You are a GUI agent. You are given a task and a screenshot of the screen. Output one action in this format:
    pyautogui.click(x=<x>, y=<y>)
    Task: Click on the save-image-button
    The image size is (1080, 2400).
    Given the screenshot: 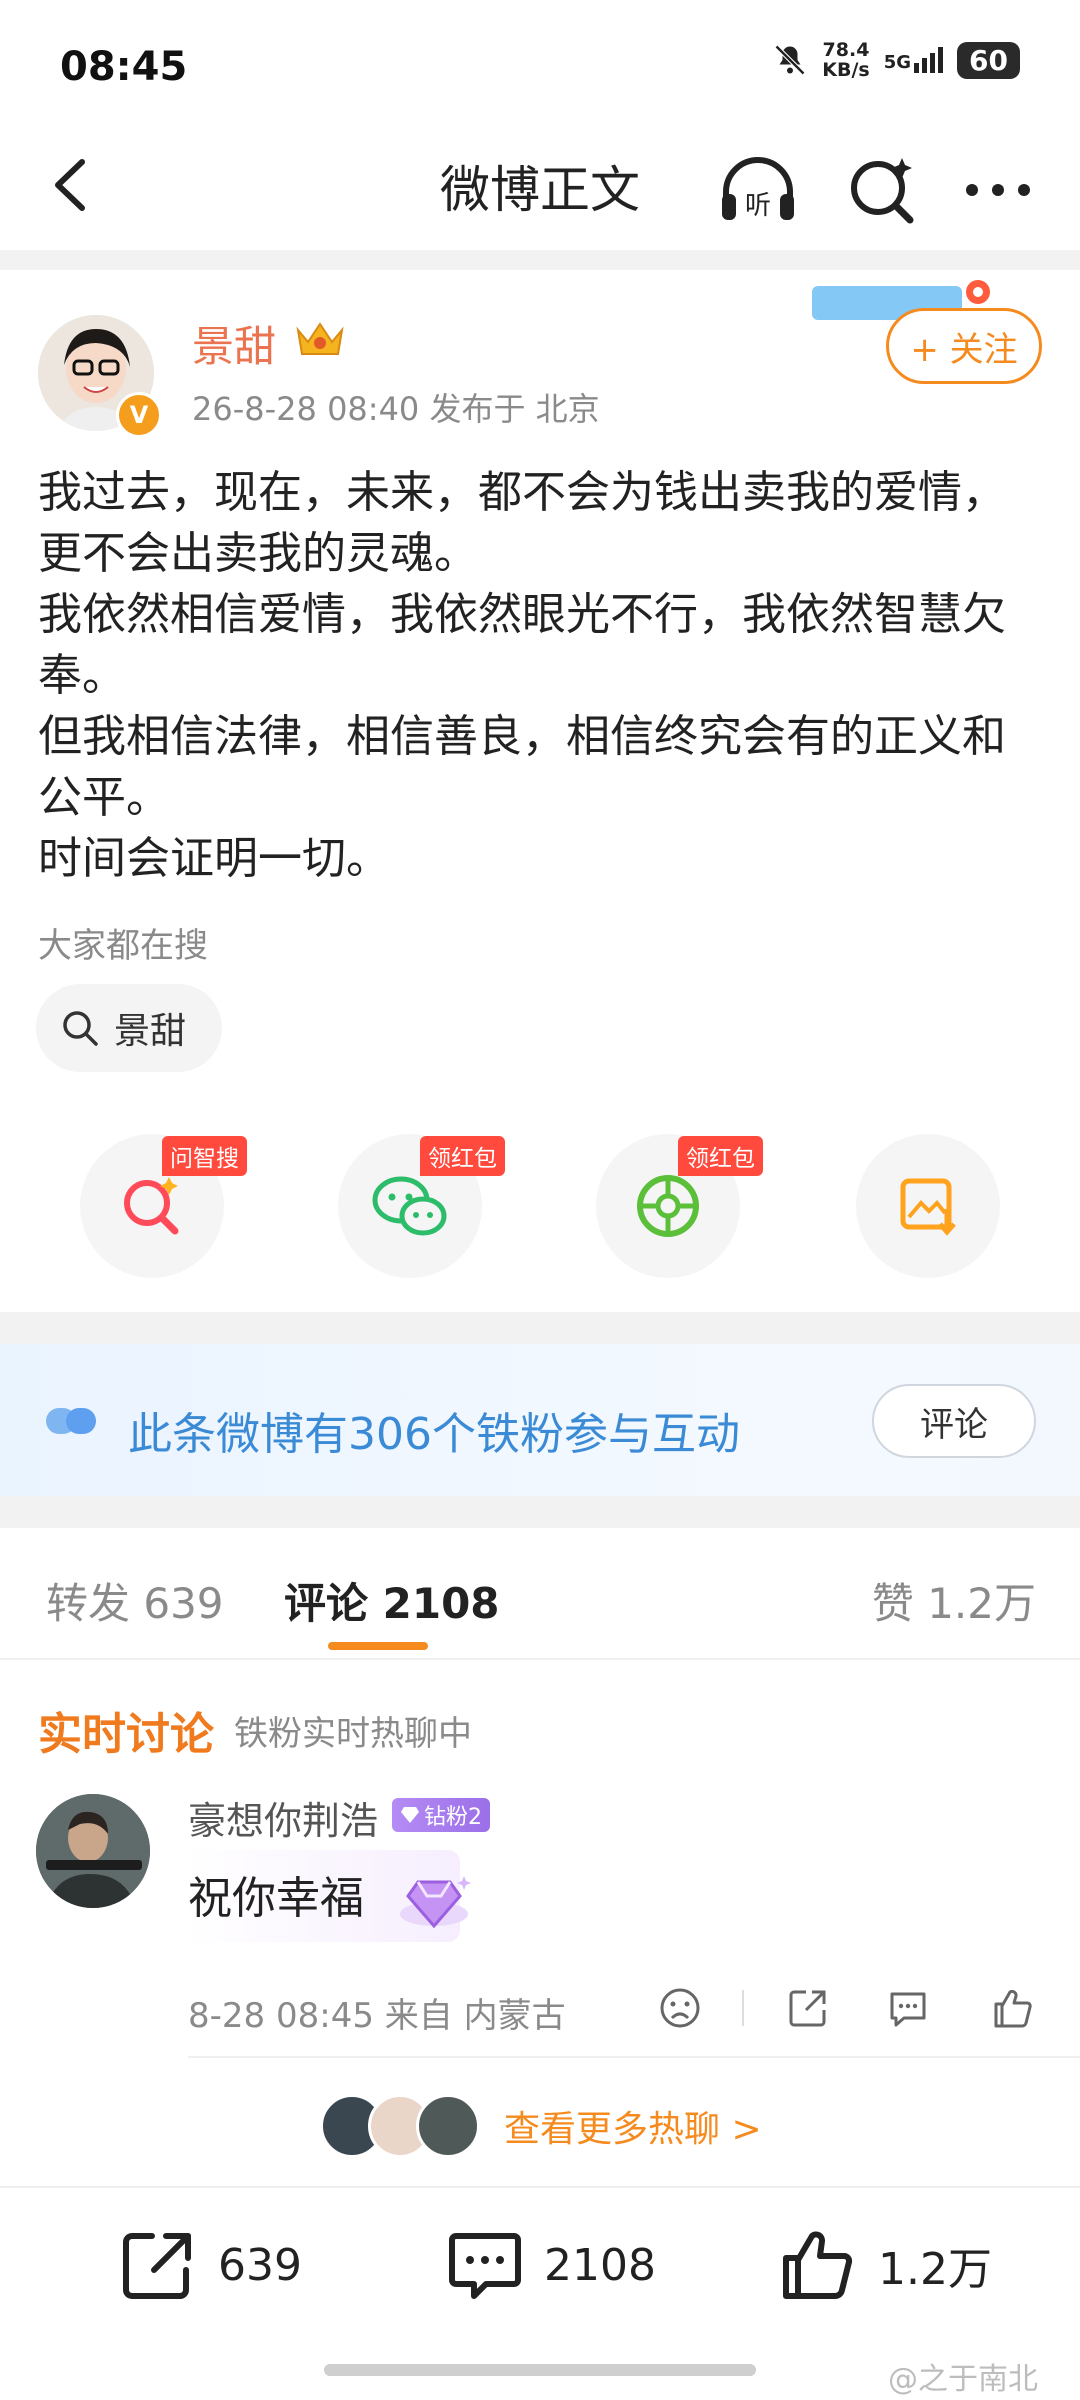 What is the action you would take?
    pyautogui.click(x=928, y=1206)
    